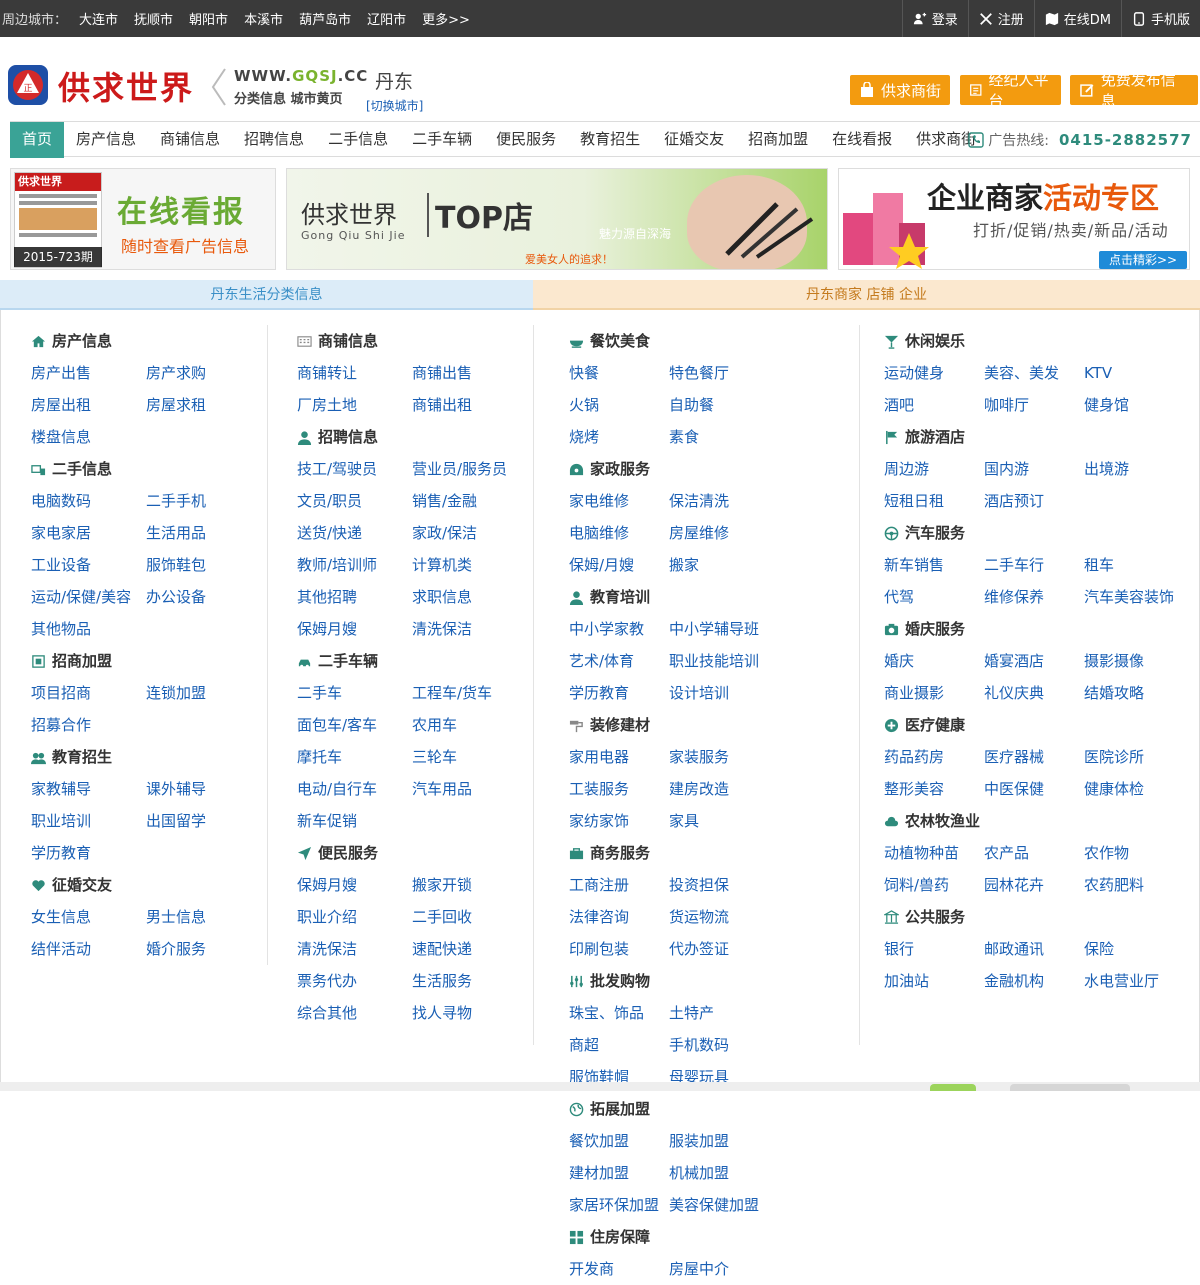  What do you see at coordinates (354, 405) in the screenshot?
I see `category-link: 厂房土地` at bounding box center [354, 405].